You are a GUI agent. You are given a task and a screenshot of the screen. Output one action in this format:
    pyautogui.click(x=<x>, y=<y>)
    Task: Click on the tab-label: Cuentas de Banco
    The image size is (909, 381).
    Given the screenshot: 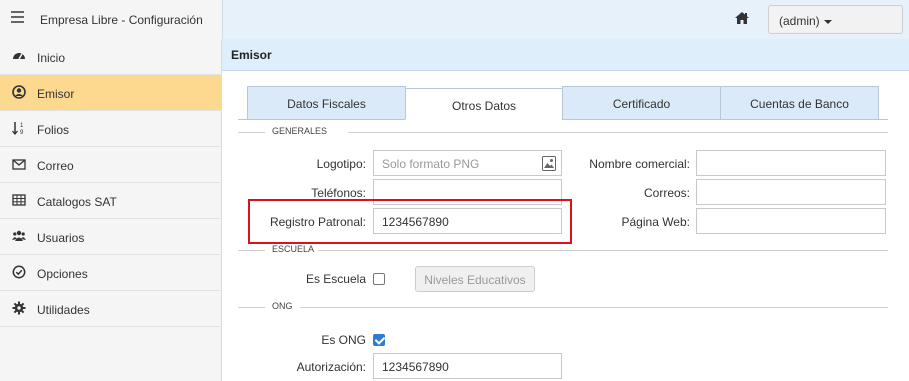 What is the action you would take?
    pyautogui.click(x=799, y=104)
    